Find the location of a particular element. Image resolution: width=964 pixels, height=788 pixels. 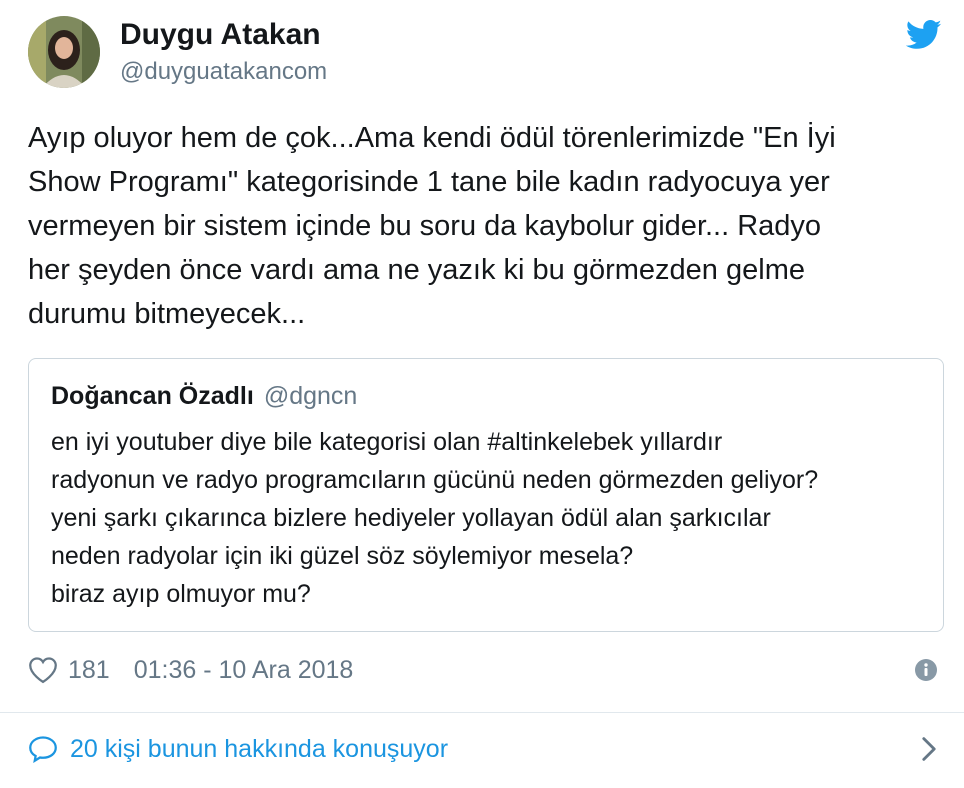

quoted-author-handle: @dgncn is located at coordinates (310, 396).